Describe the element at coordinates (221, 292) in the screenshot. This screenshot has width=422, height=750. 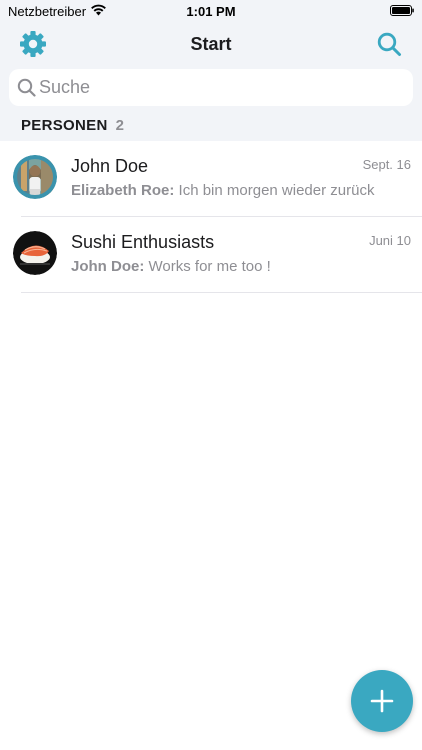
I see `row-divider` at that location.